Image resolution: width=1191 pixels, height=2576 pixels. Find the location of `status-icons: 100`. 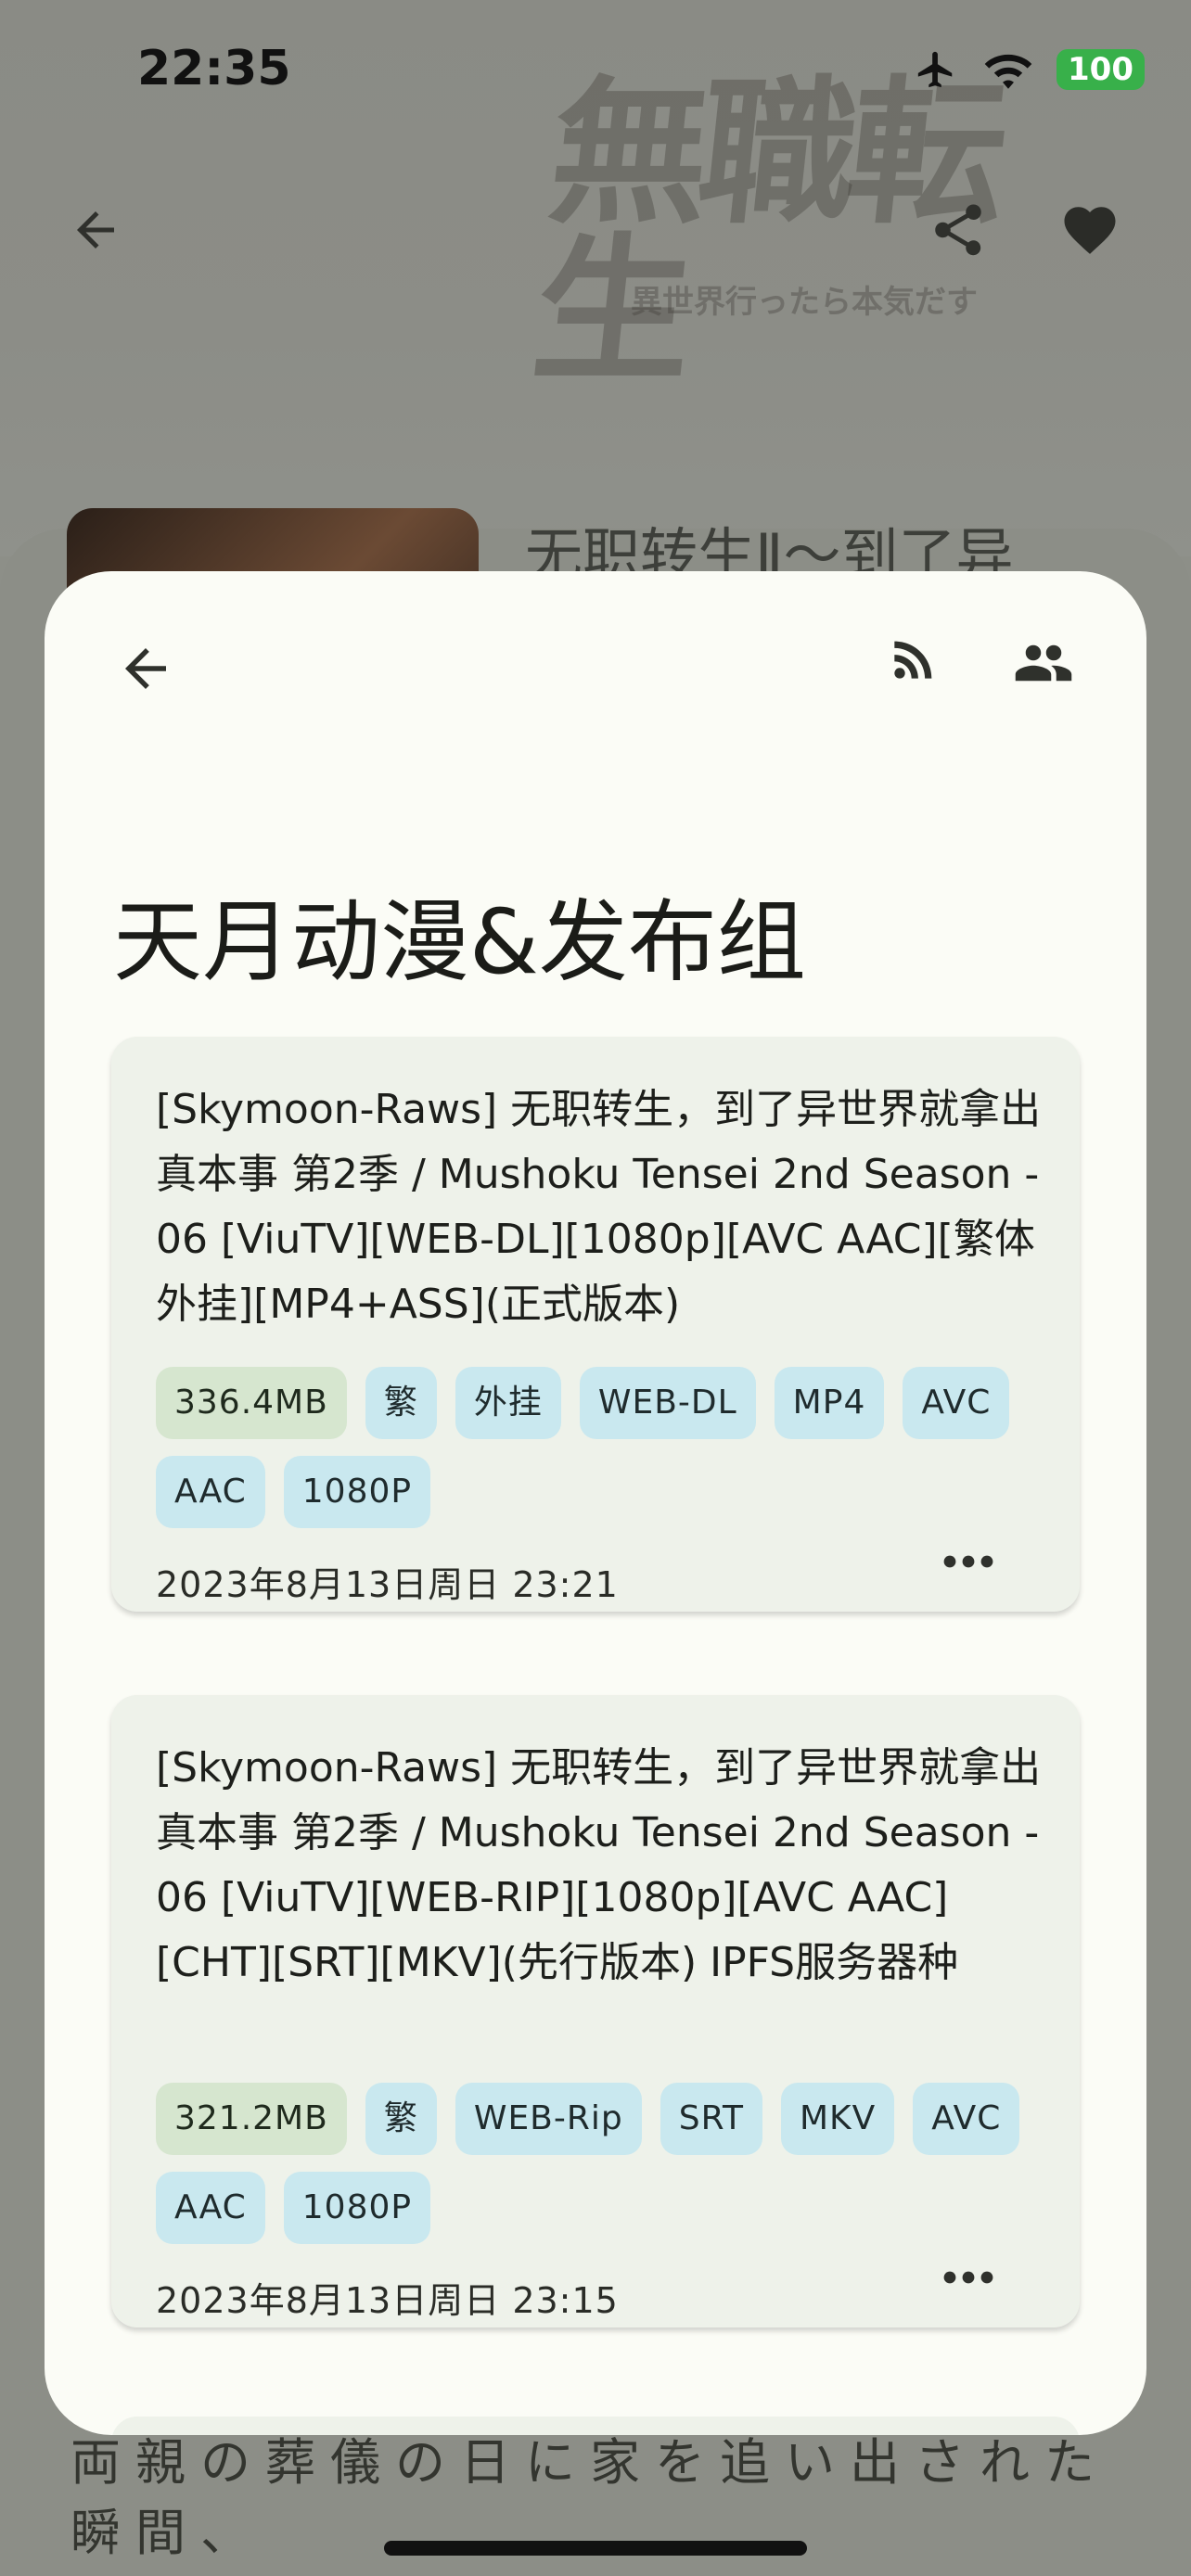

status-icons: 100 is located at coordinates (1028, 69).